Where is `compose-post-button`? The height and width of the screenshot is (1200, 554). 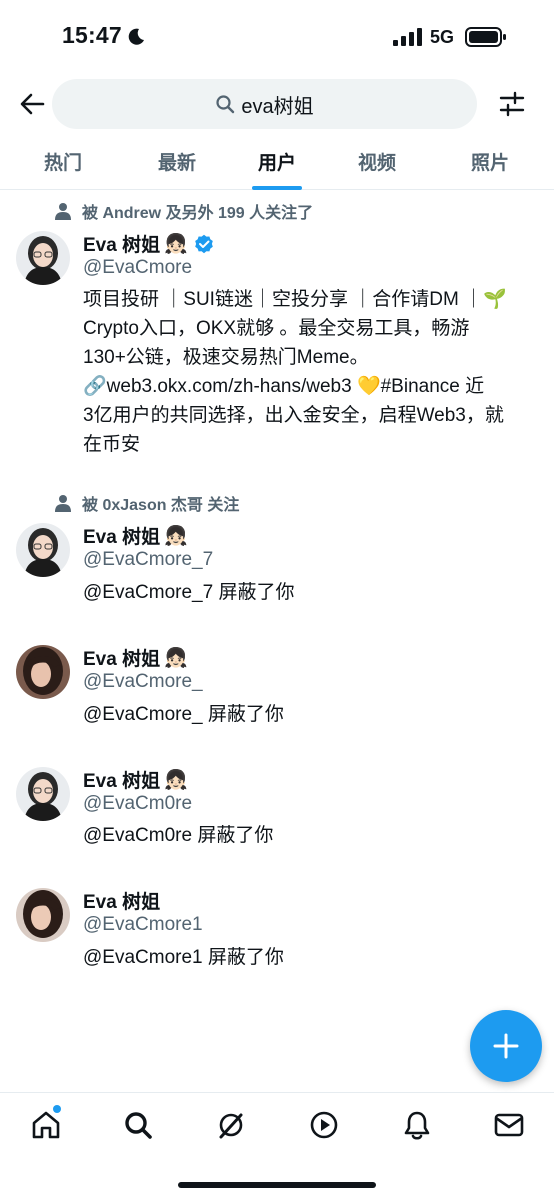
compose-post-button is located at coordinates (506, 1046).